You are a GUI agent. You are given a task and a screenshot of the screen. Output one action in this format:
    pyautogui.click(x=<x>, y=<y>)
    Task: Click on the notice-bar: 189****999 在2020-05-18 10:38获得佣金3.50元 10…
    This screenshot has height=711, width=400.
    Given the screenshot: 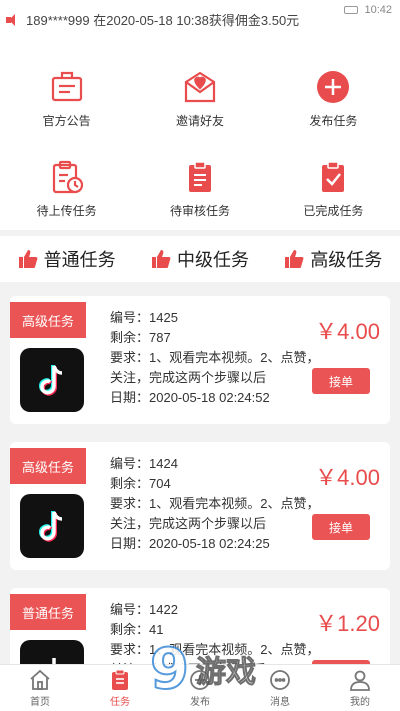 What is the action you would take?
    pyautogui.click(x=200, y=25)
    